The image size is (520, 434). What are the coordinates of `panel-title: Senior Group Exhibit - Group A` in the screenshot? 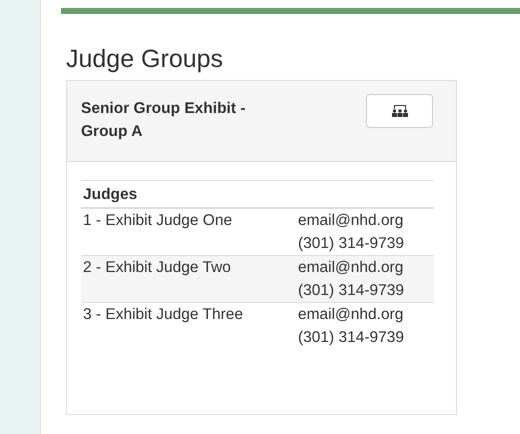 It's located at (163, 120).